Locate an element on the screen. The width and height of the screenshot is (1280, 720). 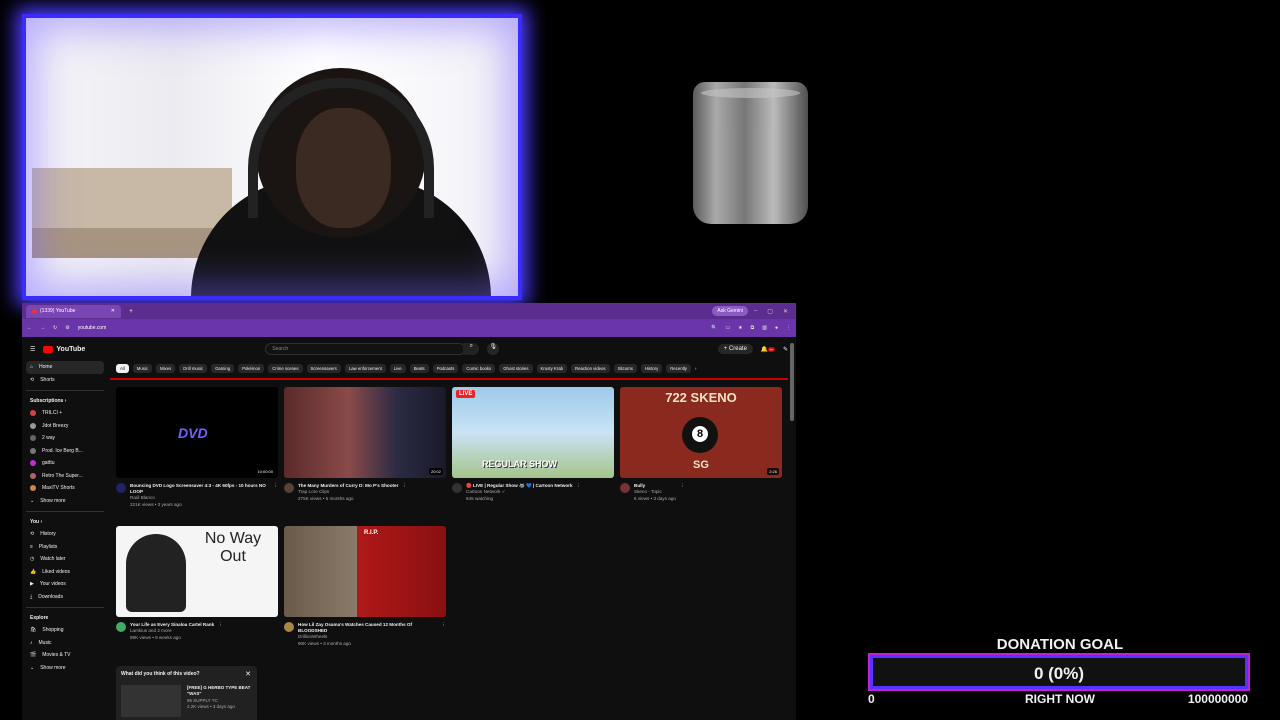
video-thumbnail: 722 SKENO 8 SG 2:26 is located at coordinates (701, 432).